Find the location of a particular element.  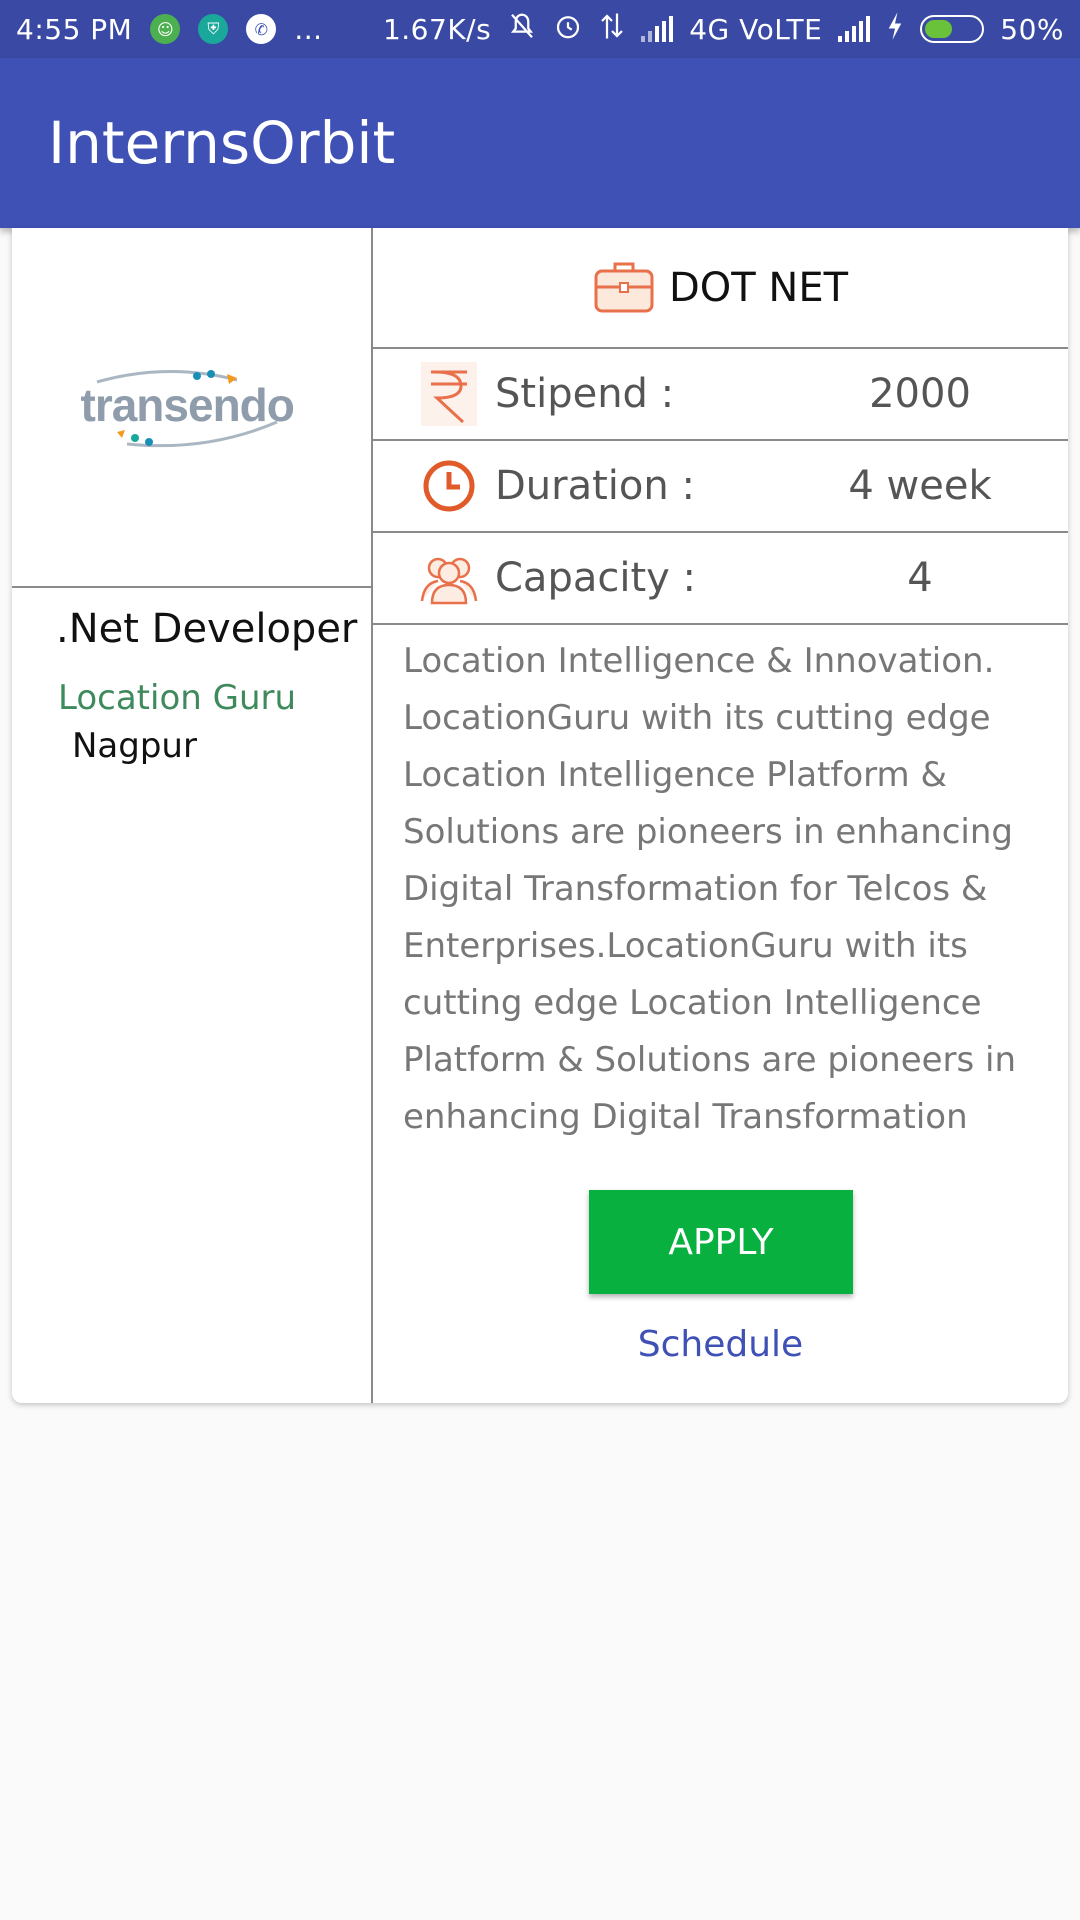

briefcase-icon is located at coordinates (624, 288).